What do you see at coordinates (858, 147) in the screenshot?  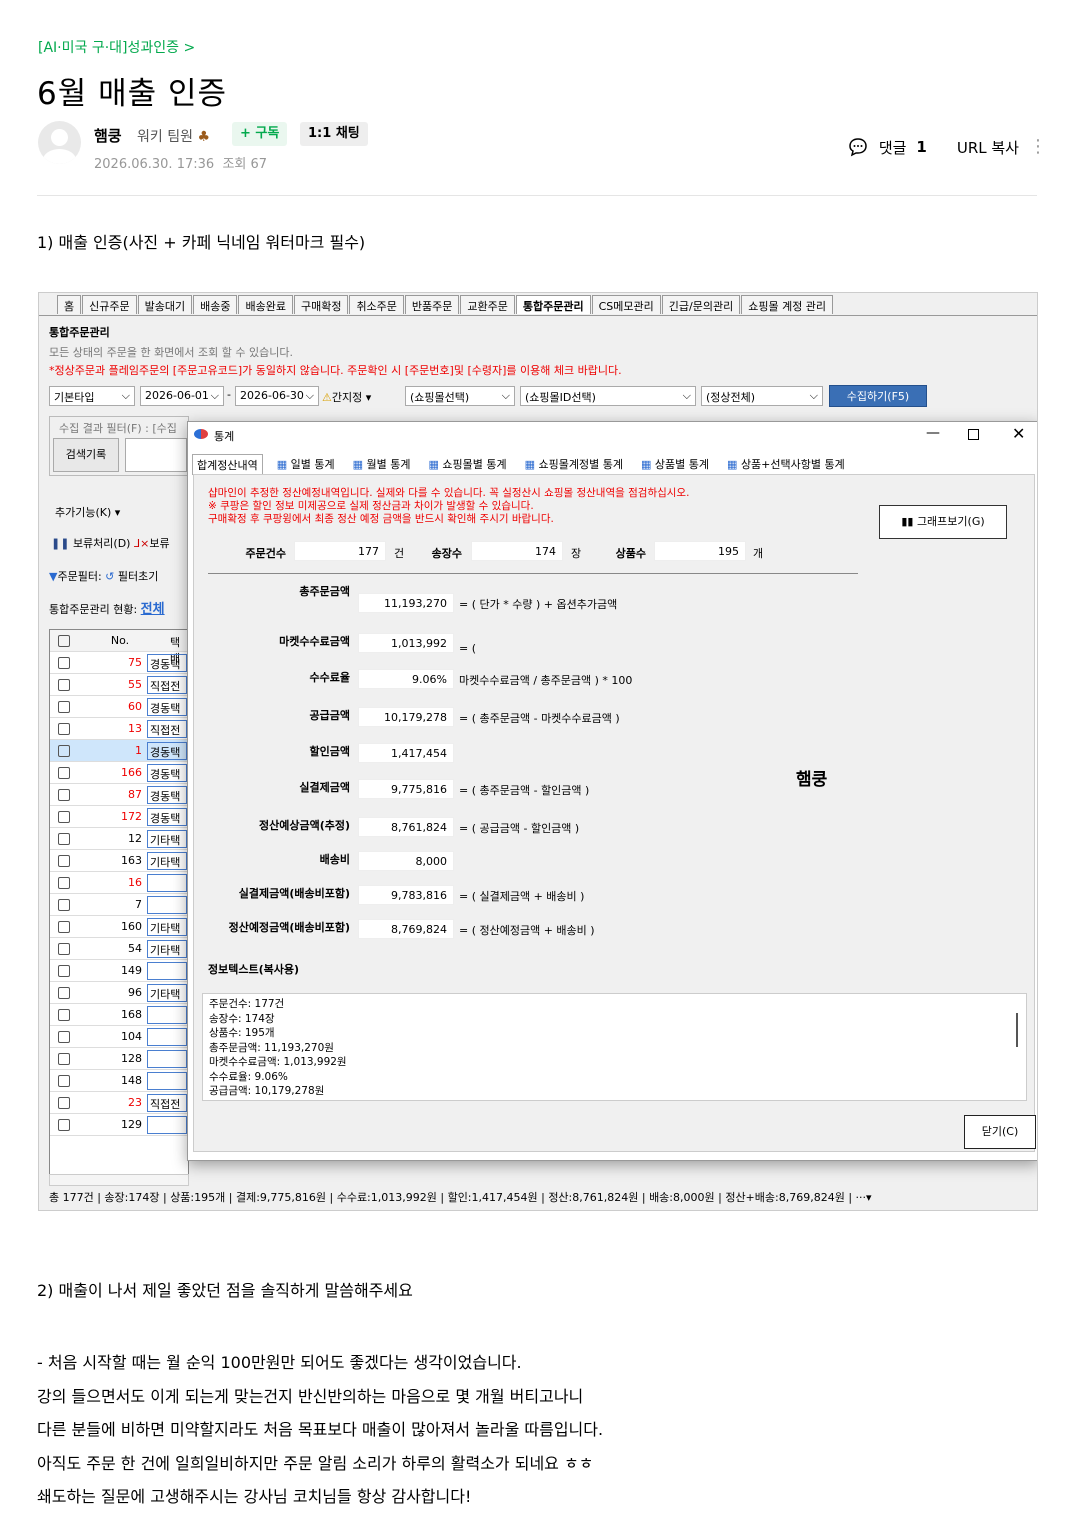 I see `comment-icon` at bounding box center [858, 147].